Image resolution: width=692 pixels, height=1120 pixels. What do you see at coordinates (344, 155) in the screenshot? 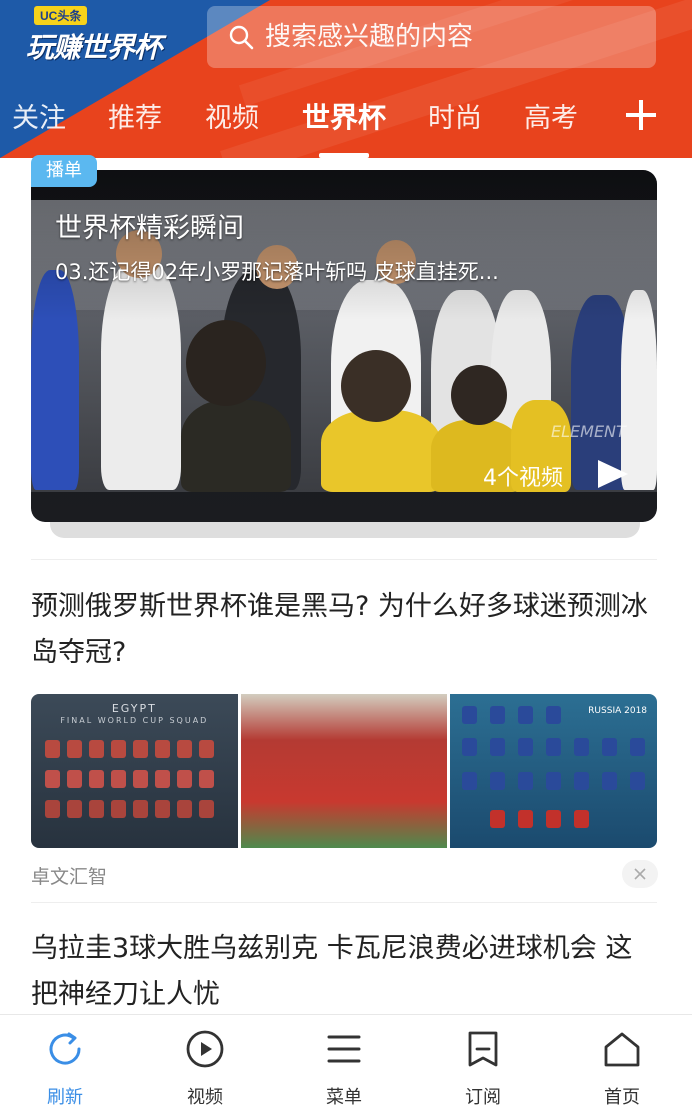
I see `active-tab-indicator` at bounding box center [344, 155].